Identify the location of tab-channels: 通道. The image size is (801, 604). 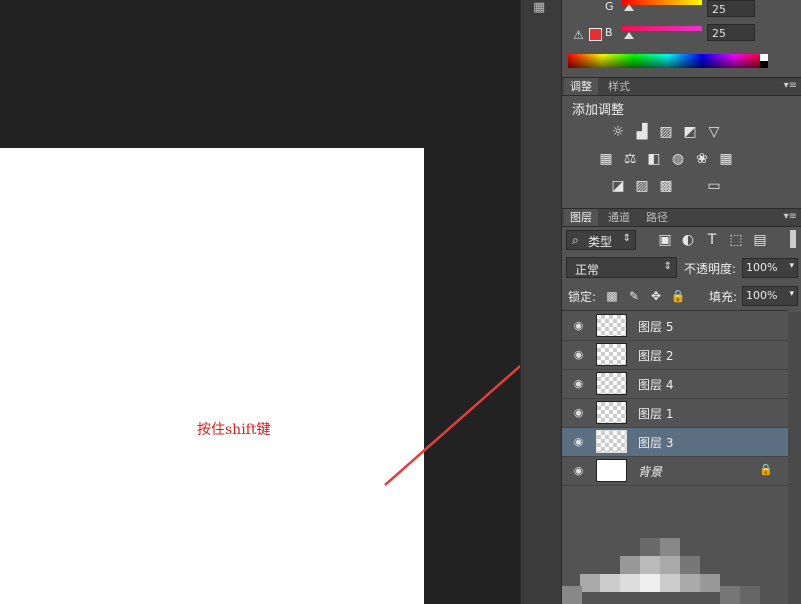
(619, 217).